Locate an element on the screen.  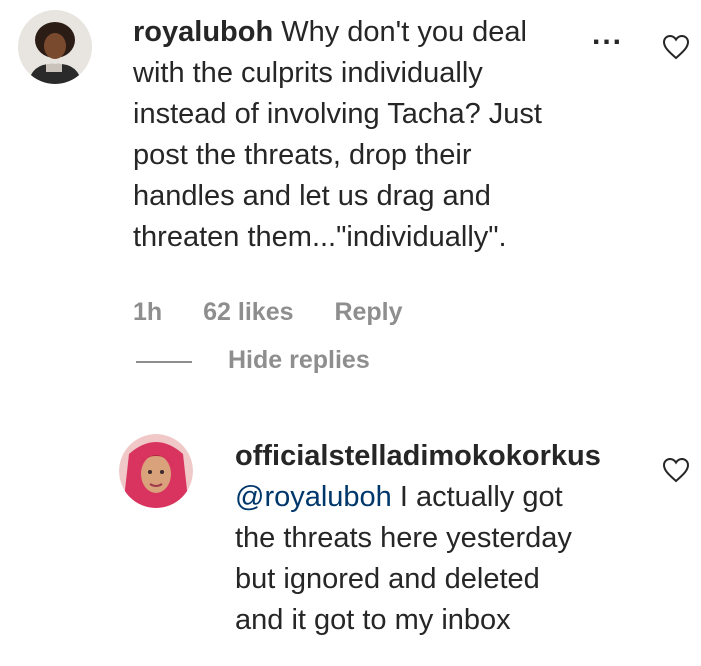
replies-divider-line is located at coordinates (164, 362).